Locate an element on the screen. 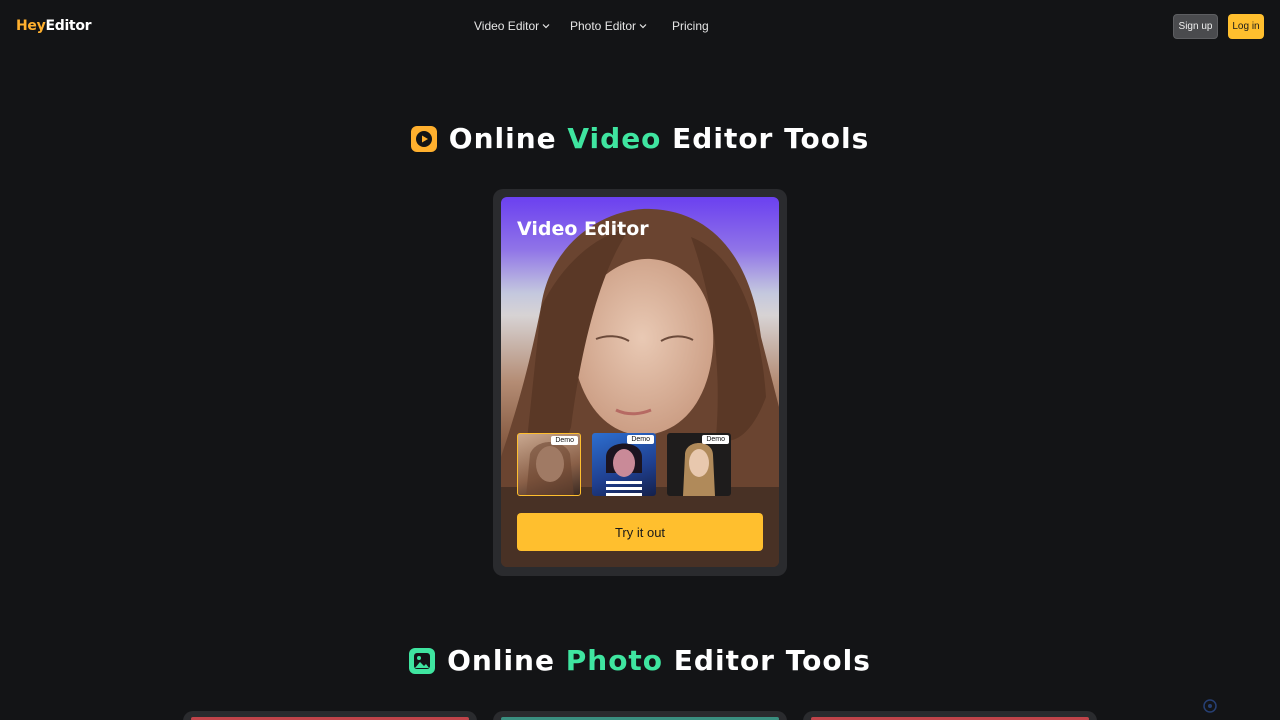  nav-video-editor-label: Video Editor is located at coordinates (507, 26).